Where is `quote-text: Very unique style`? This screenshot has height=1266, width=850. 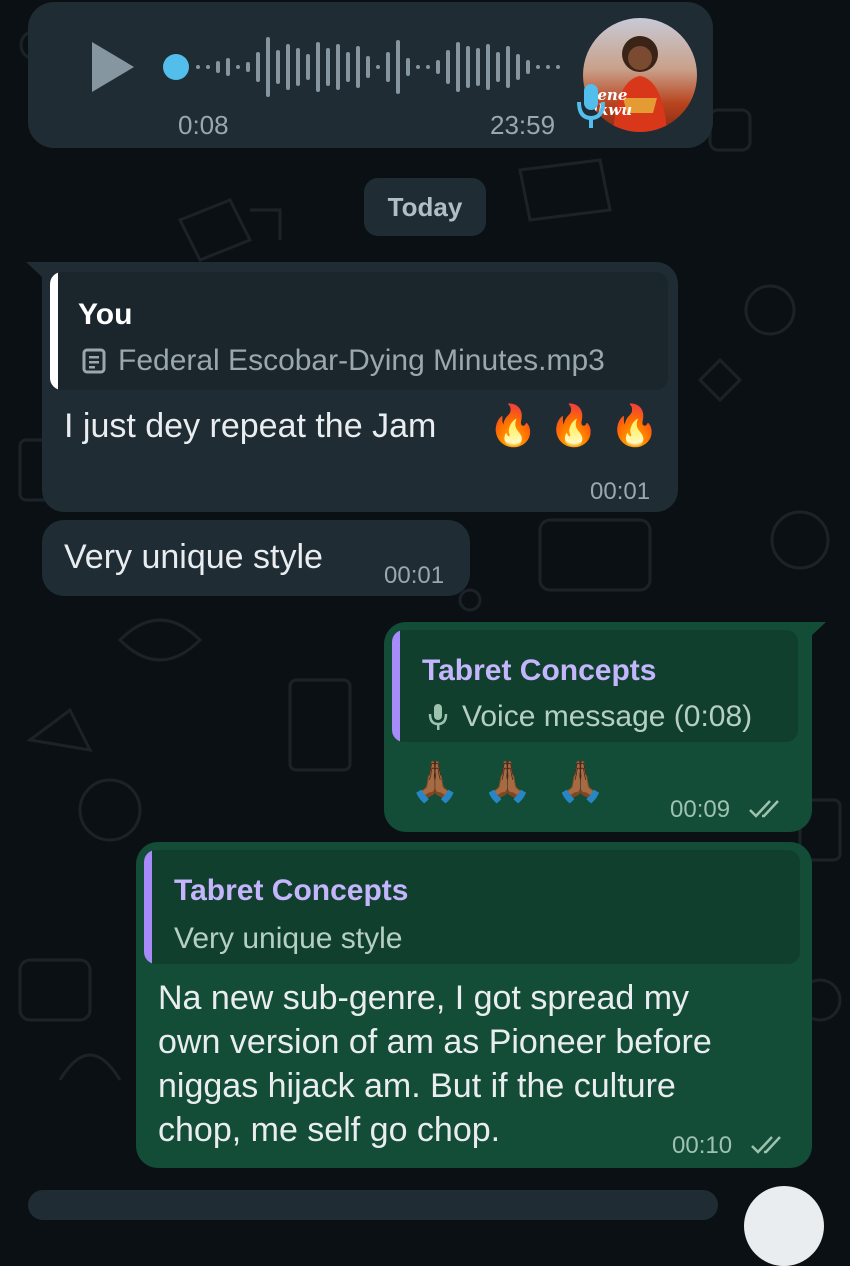 quote-text: Very unique style is located at coordinates (288, 938).